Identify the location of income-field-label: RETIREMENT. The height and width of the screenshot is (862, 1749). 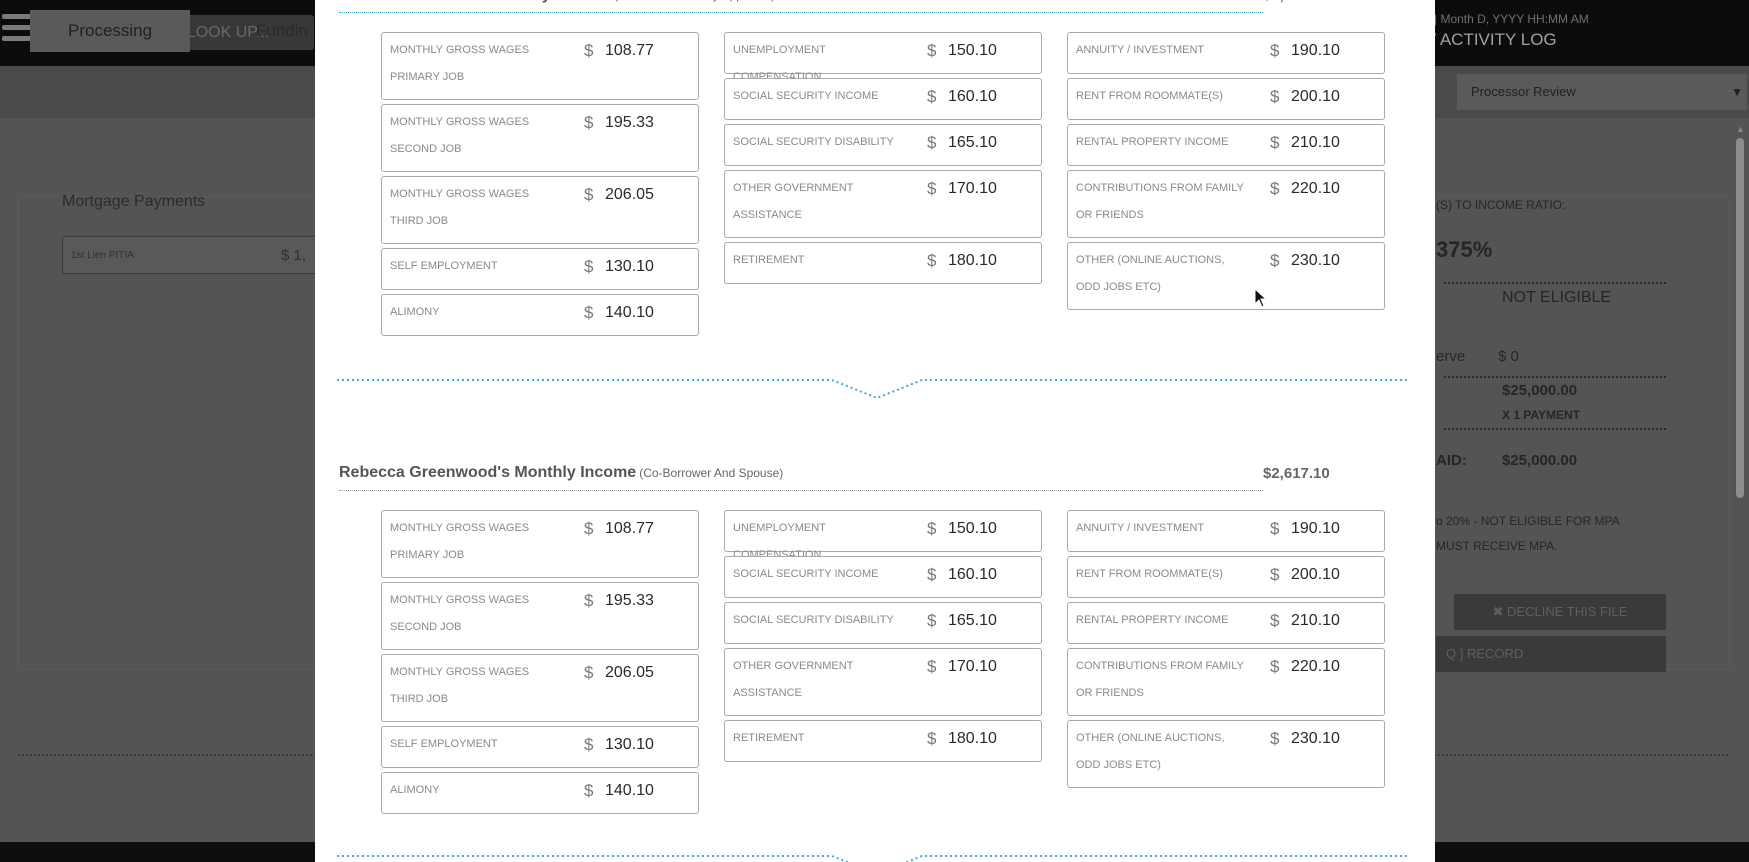
(769, 260).